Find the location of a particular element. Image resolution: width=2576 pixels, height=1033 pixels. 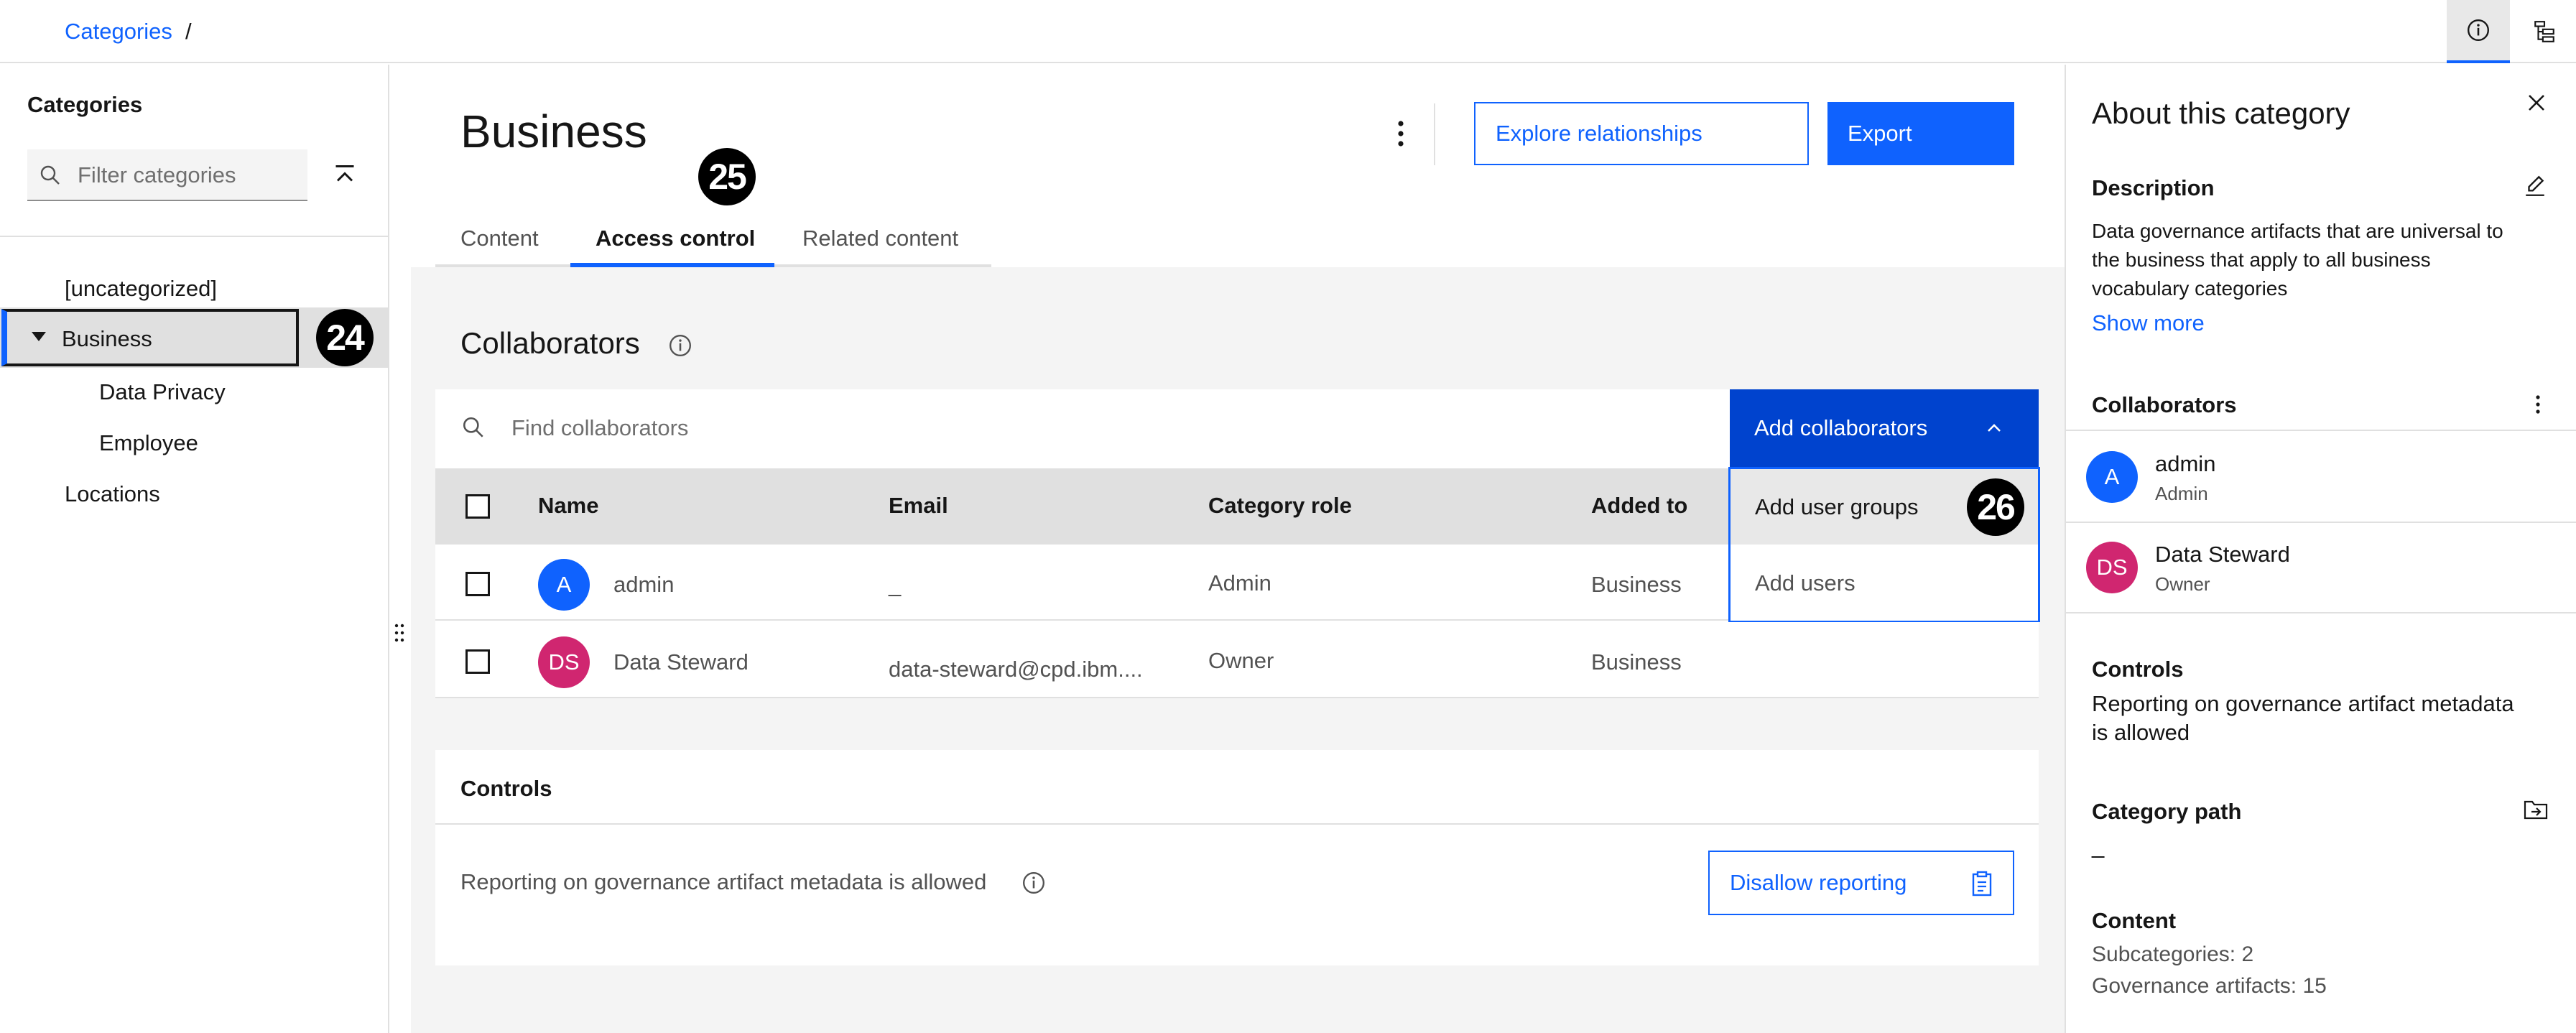

page-title: Business is located at coordinates (553, 132).